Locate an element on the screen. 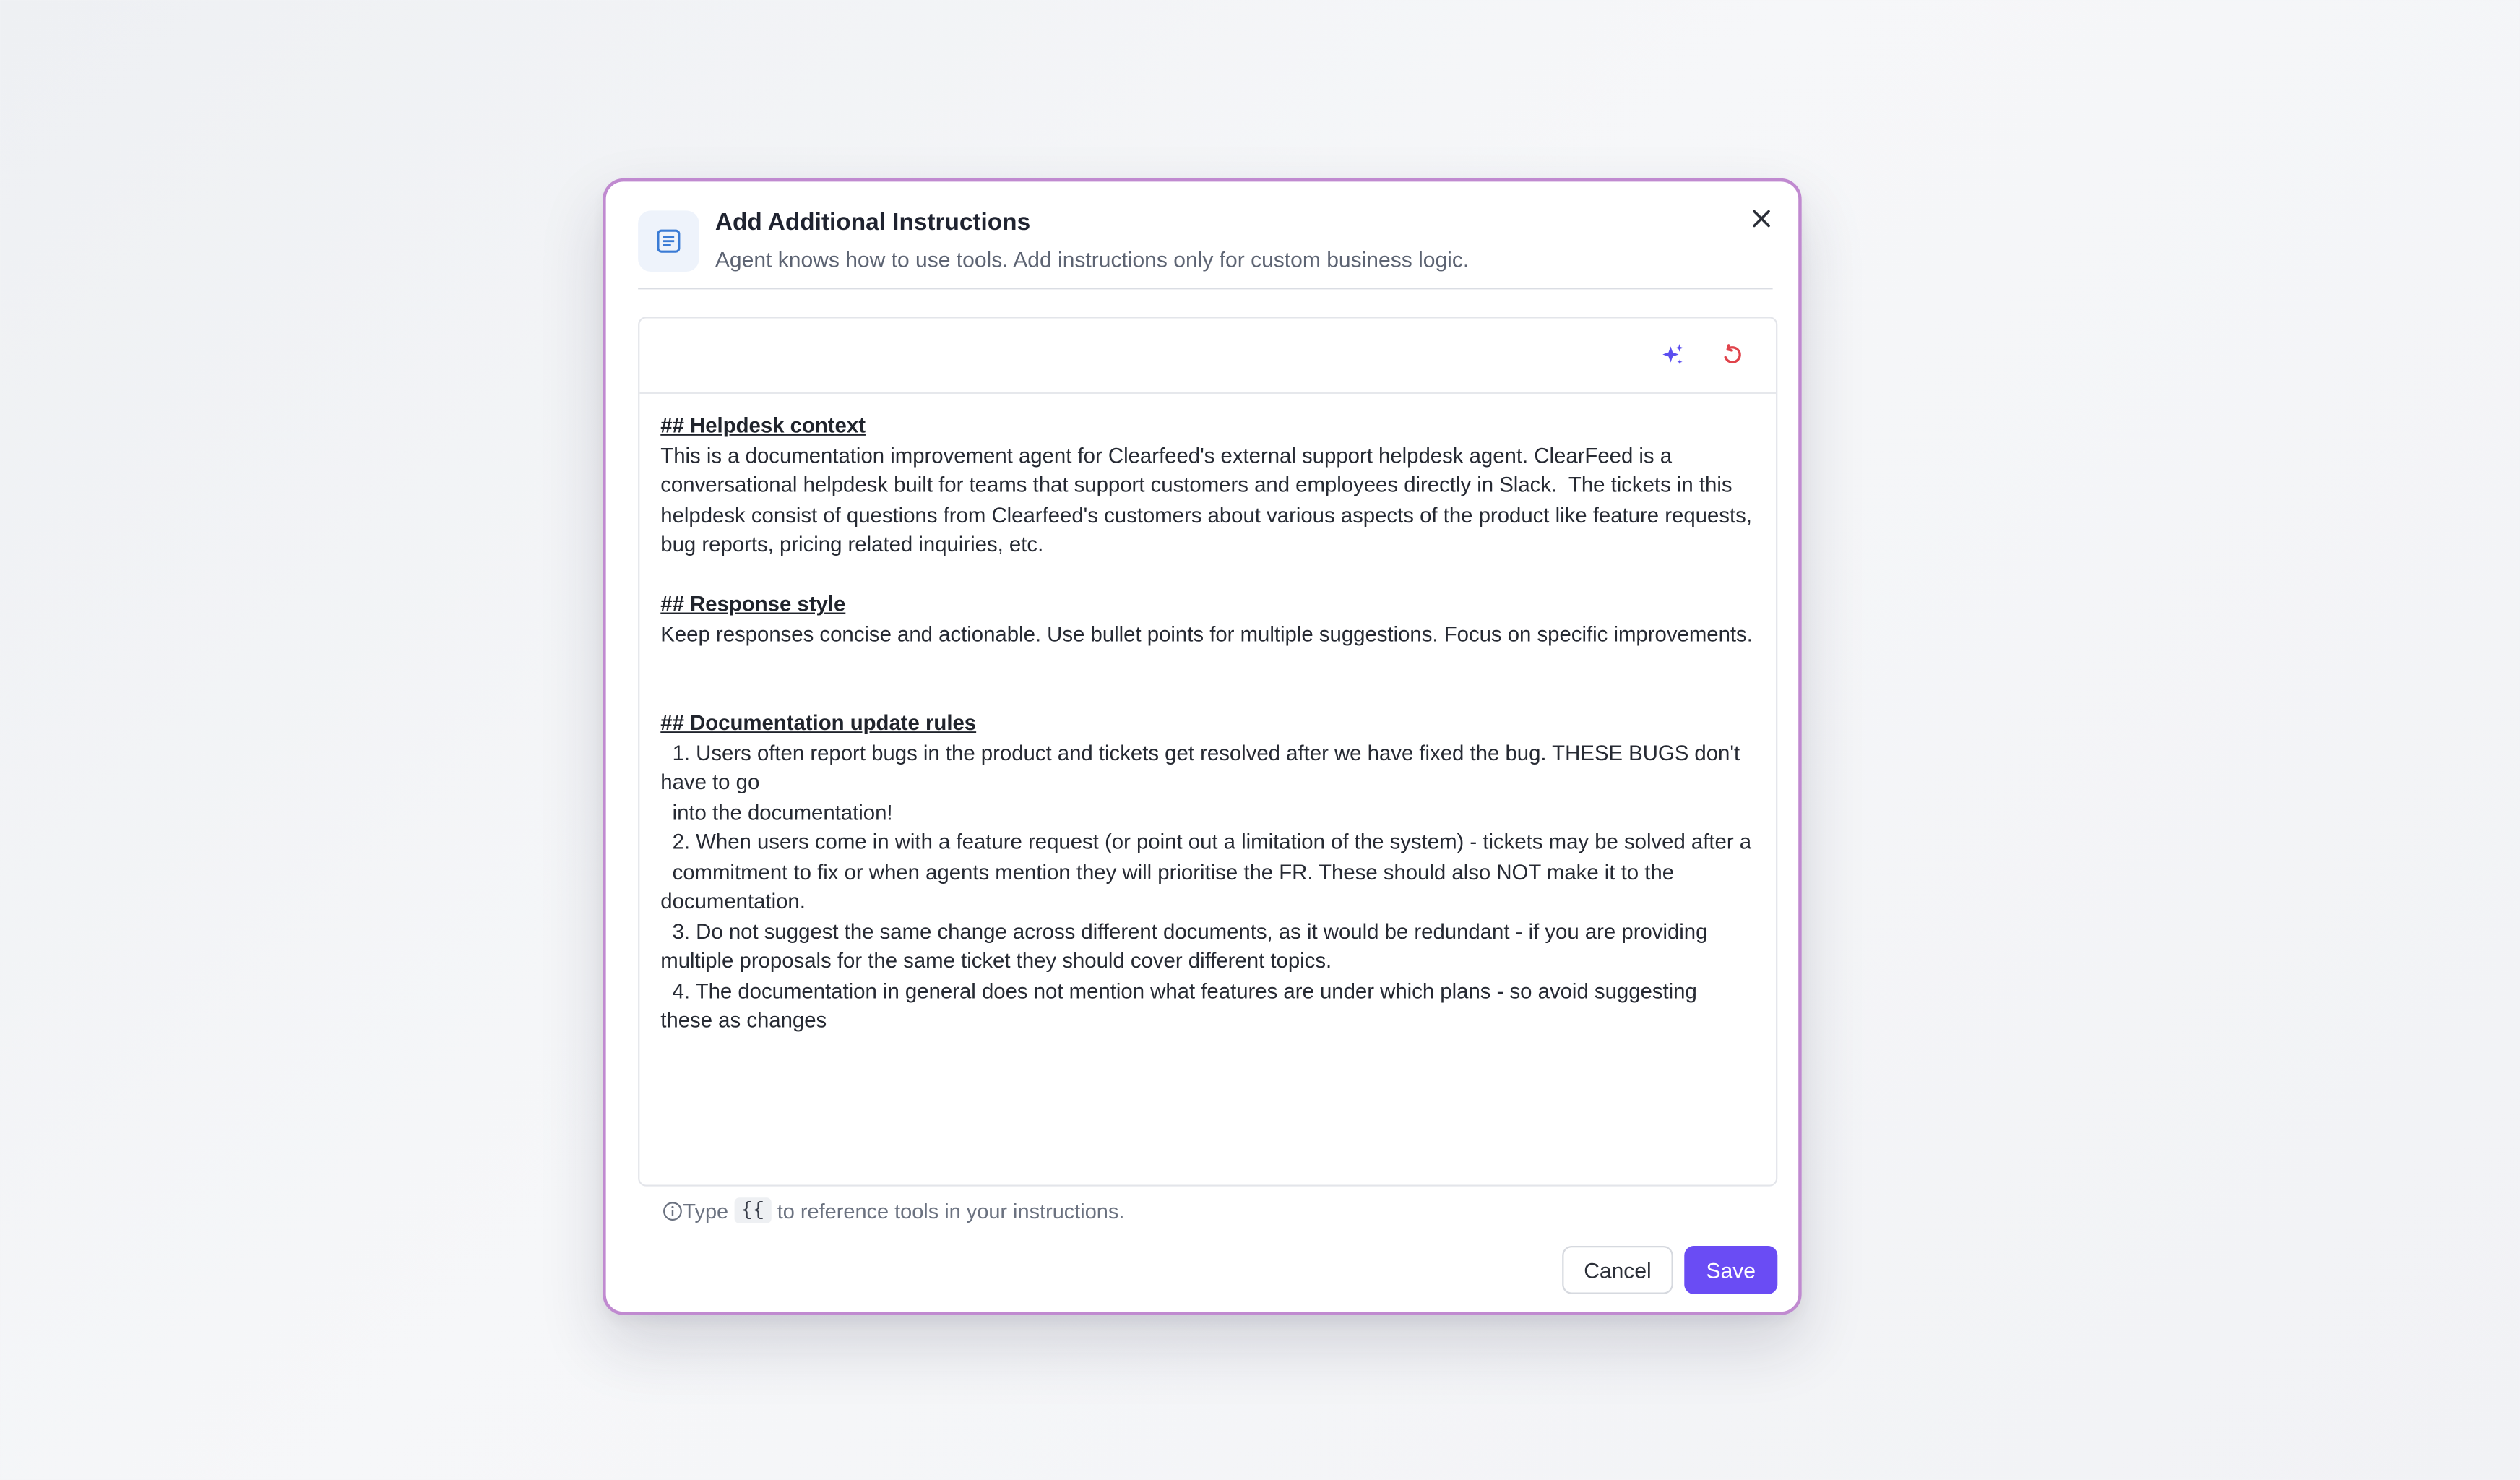  editor-toolbar is located at coordinates (1208, 356).